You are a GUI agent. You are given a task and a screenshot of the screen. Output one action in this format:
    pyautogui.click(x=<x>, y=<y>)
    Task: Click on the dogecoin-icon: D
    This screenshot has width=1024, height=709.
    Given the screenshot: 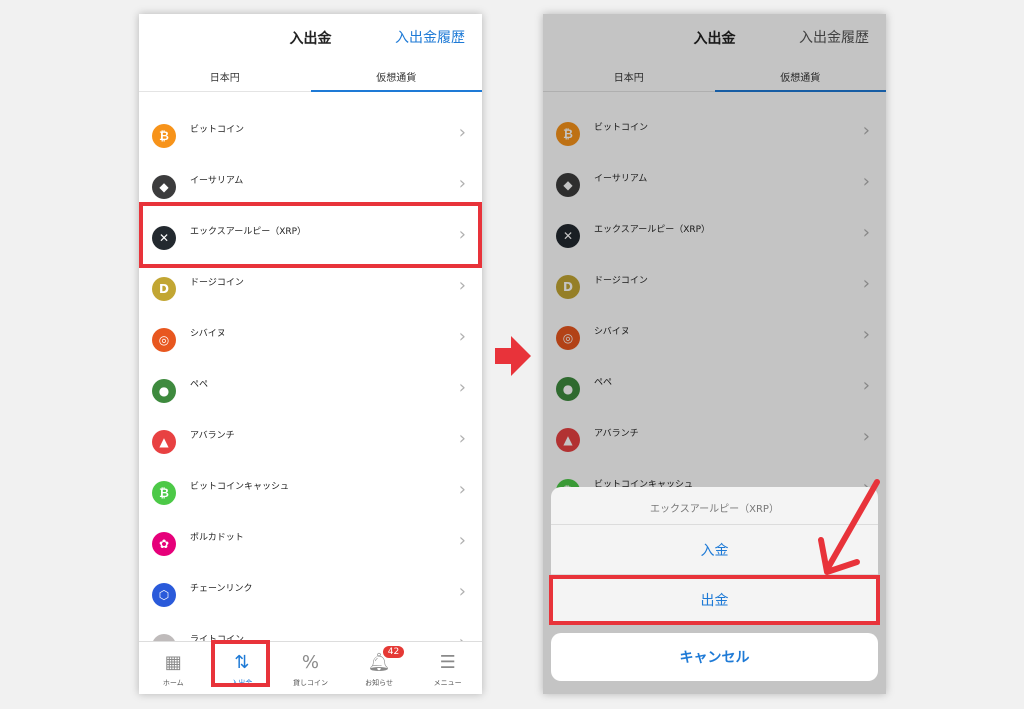 What is the action you would take?
    pyautogui.click(x=164, y=289)
    